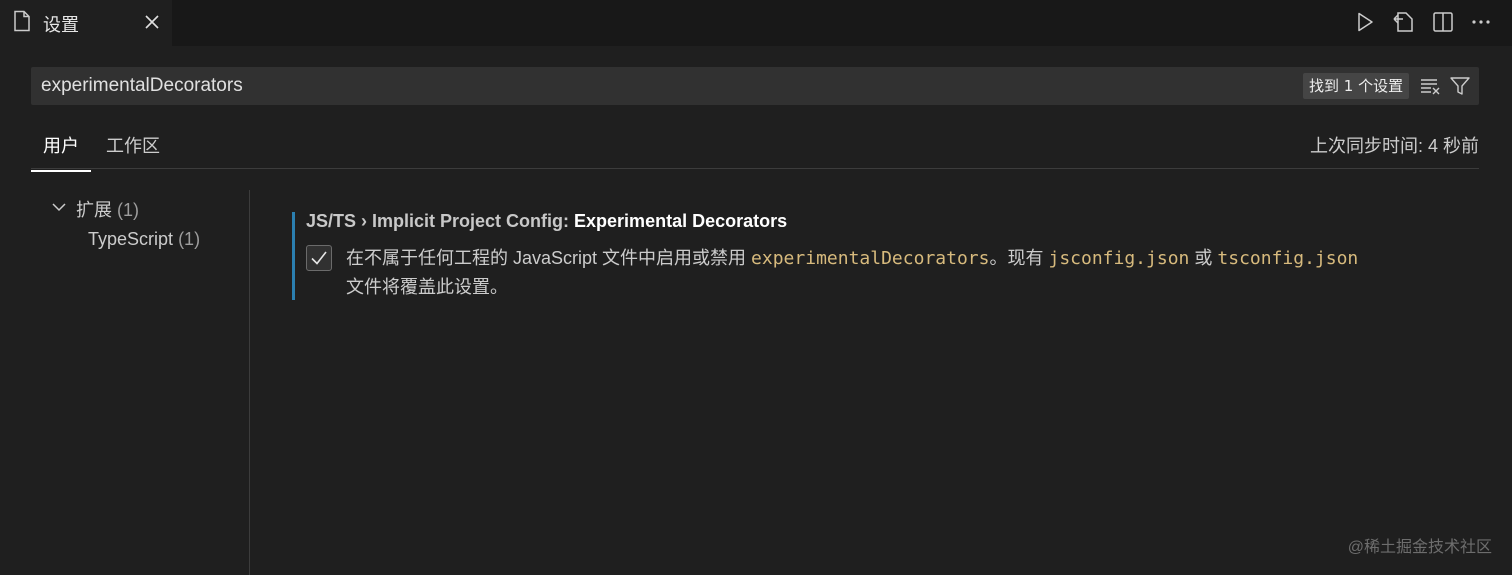 This screenshot has width=1512, height=575. Describe the element at coordinates (1019, 258) in the screenshot. I see `description-text: 。现有` at that location.